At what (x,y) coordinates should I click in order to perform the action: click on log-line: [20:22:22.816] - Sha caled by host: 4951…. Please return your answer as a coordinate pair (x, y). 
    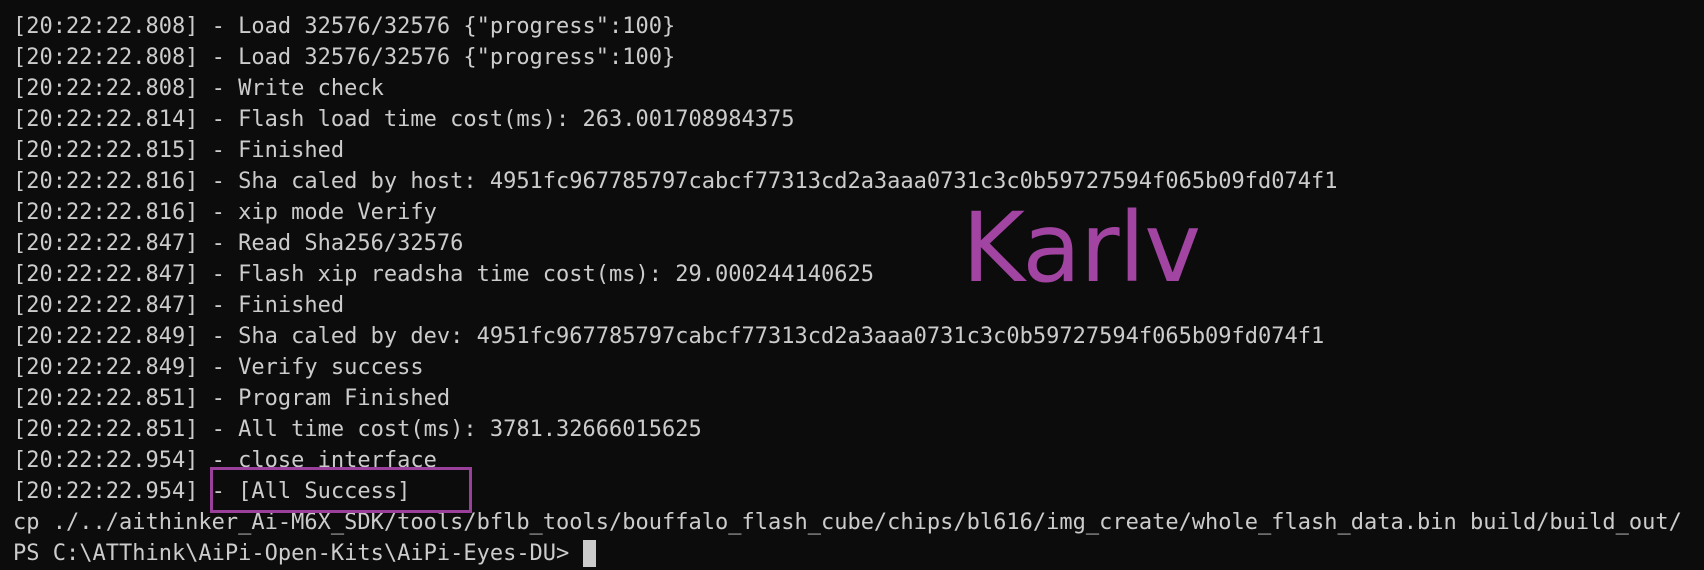
    Looking at the image, I should click on (675, 181).